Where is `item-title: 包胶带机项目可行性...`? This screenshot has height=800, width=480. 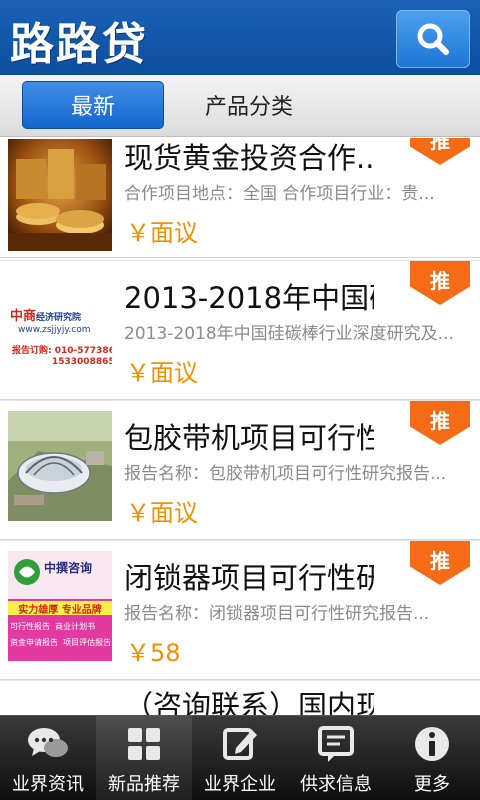
item-title: 包胶带机项目可行性... is located at coordinates (249, 438).